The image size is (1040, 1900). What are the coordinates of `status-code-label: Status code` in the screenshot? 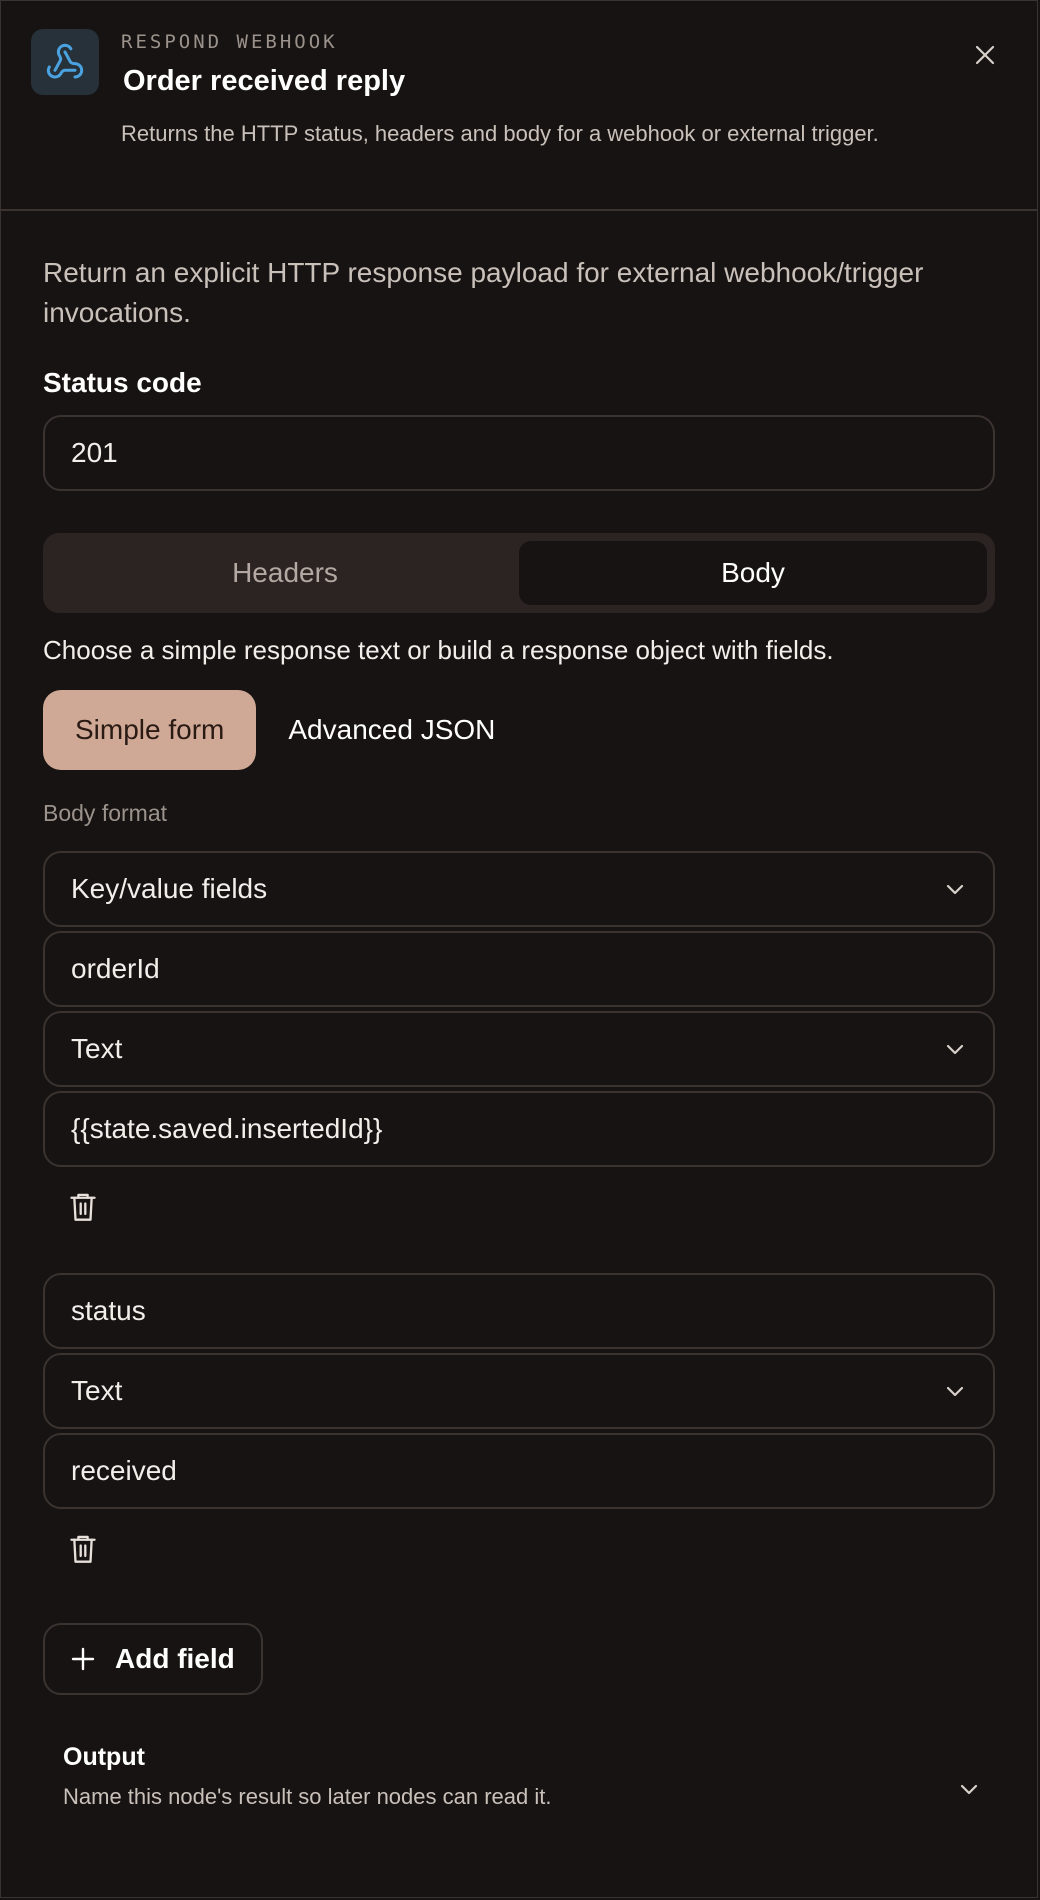 It's located at (122, 382).